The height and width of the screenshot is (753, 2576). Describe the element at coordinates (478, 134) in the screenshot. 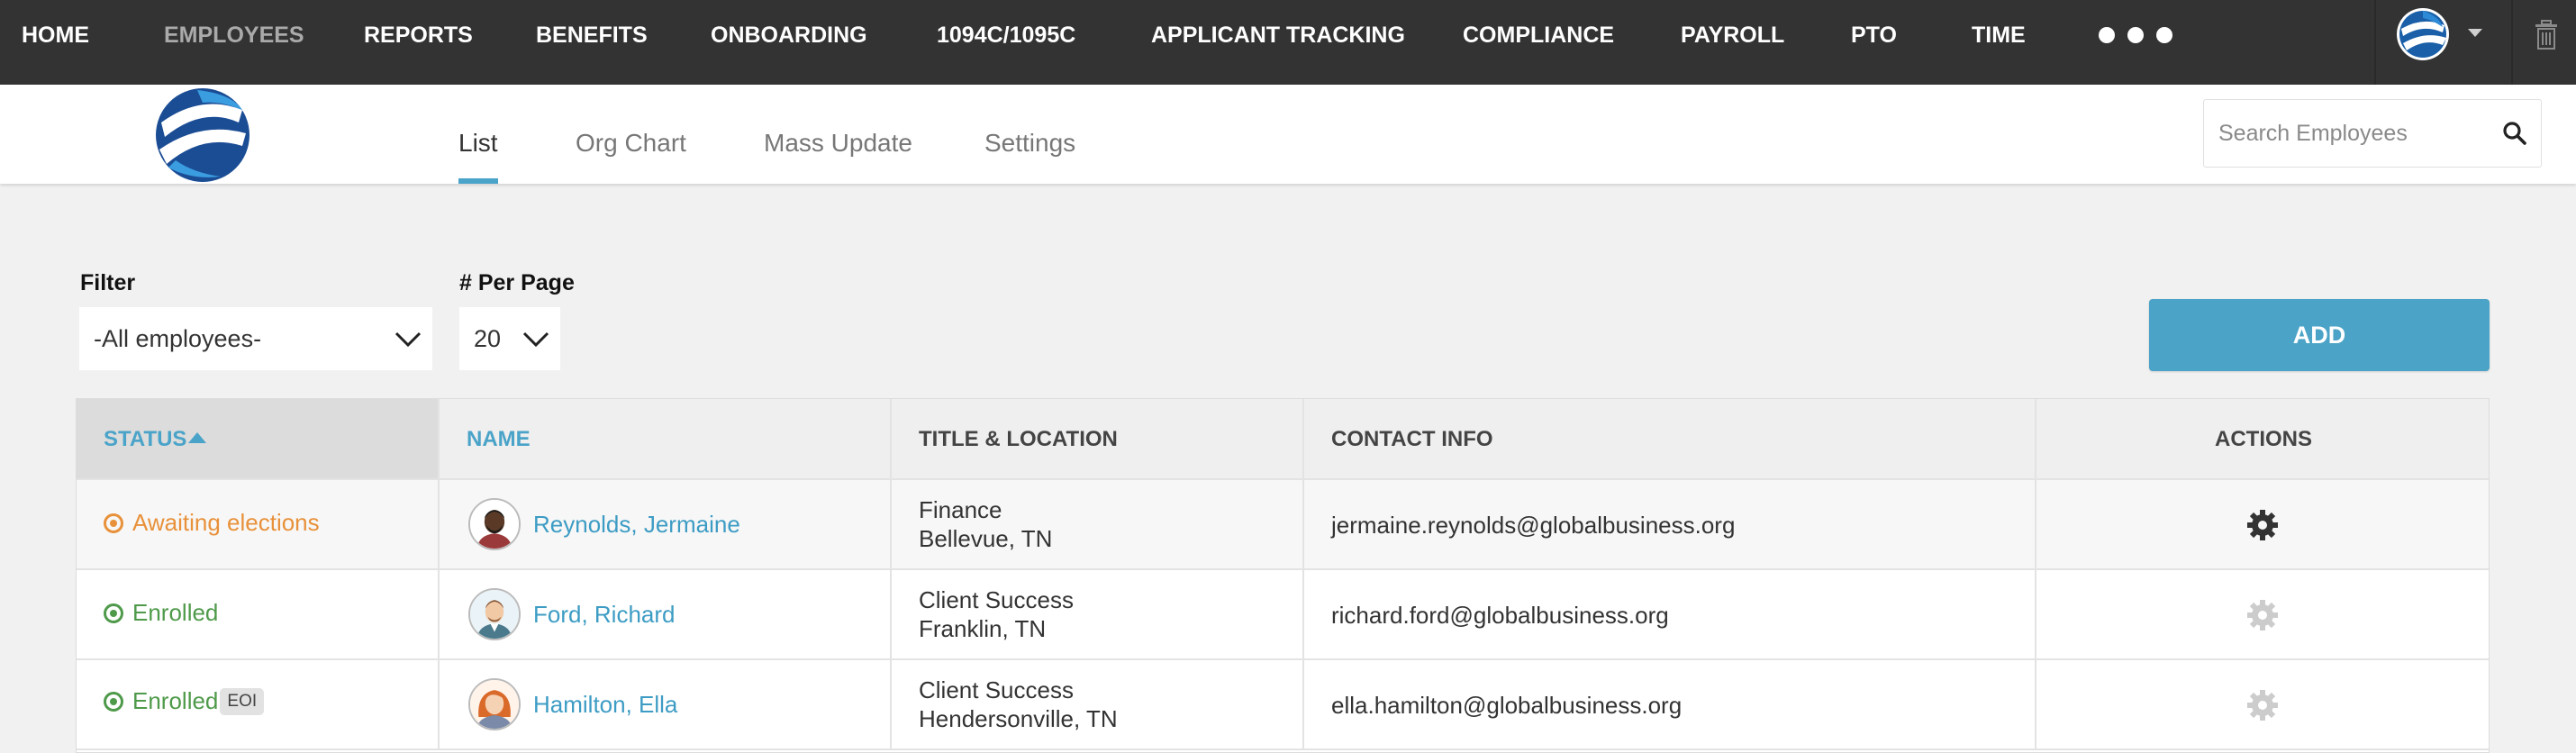

I see `tab-list: List` at that location.